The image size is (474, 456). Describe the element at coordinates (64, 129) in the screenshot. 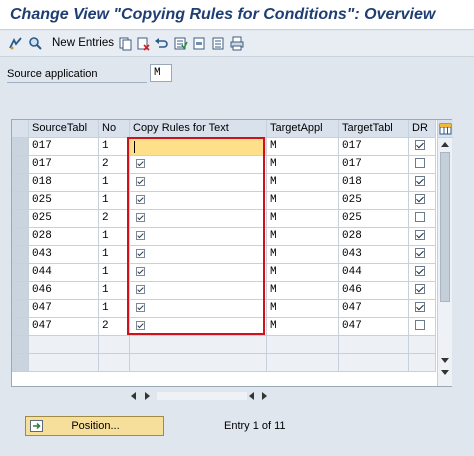

I see `col-source-table: SourceTabl` at that location.